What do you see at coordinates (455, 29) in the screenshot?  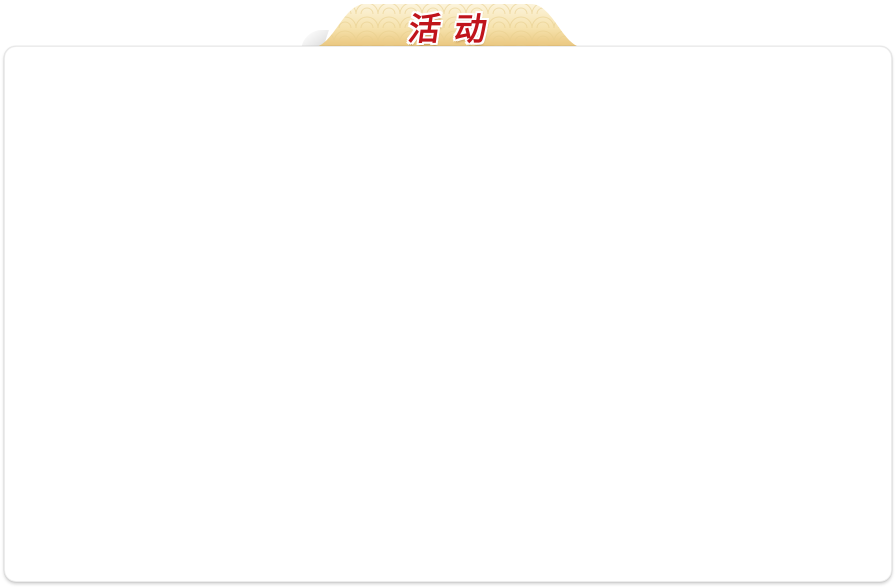 I see `dialog-title: 活动` at bounding box center [455, 29].